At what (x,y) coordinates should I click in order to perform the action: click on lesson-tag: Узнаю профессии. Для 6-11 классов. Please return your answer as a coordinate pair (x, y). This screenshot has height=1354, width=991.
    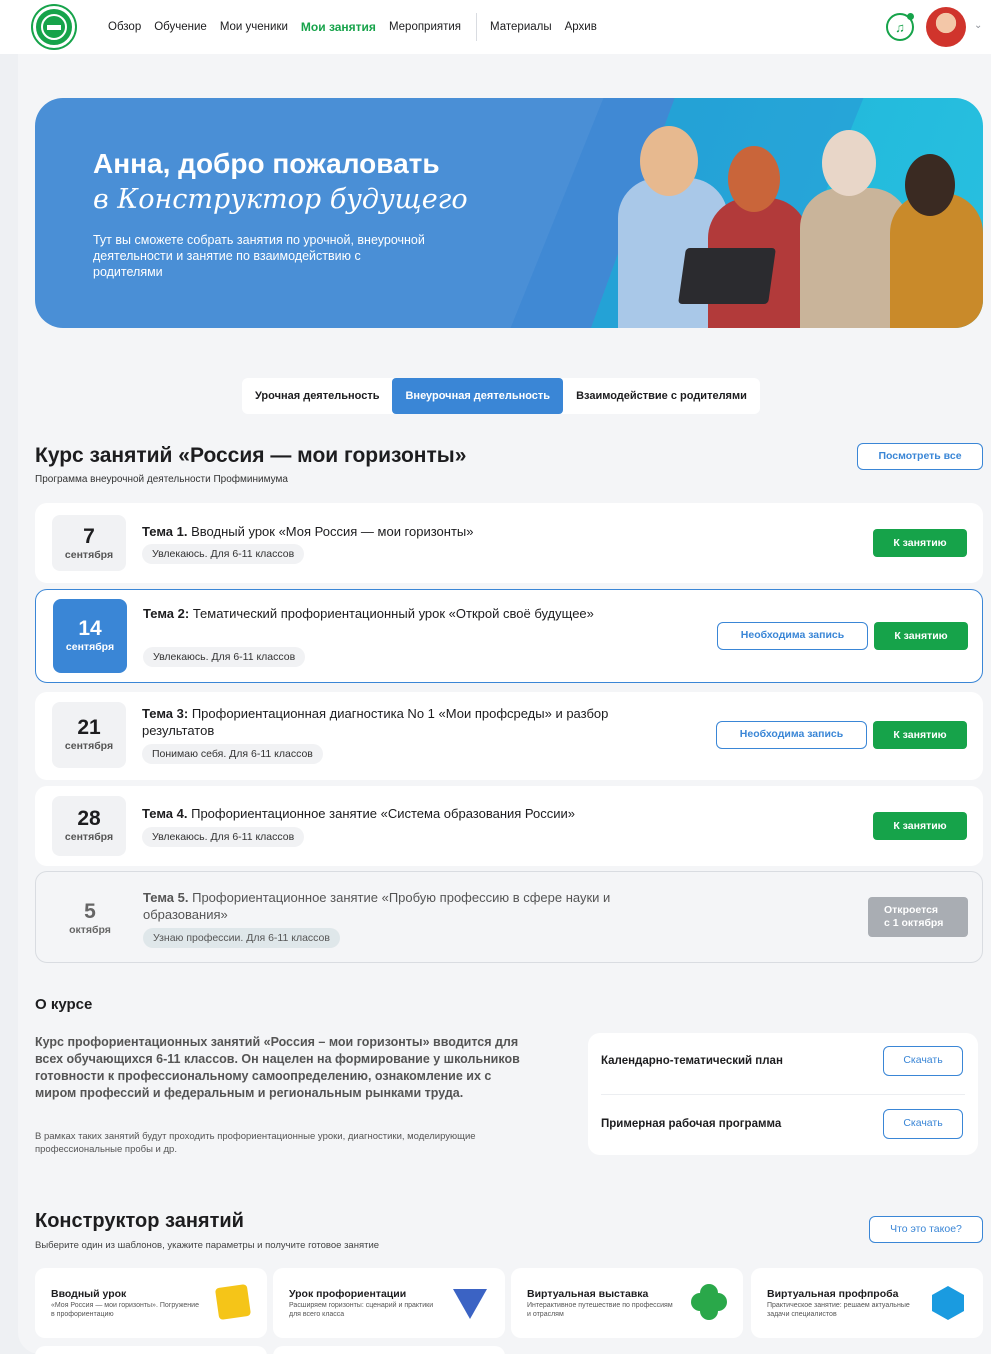
    Looking at the image, I should click on (241, 938).